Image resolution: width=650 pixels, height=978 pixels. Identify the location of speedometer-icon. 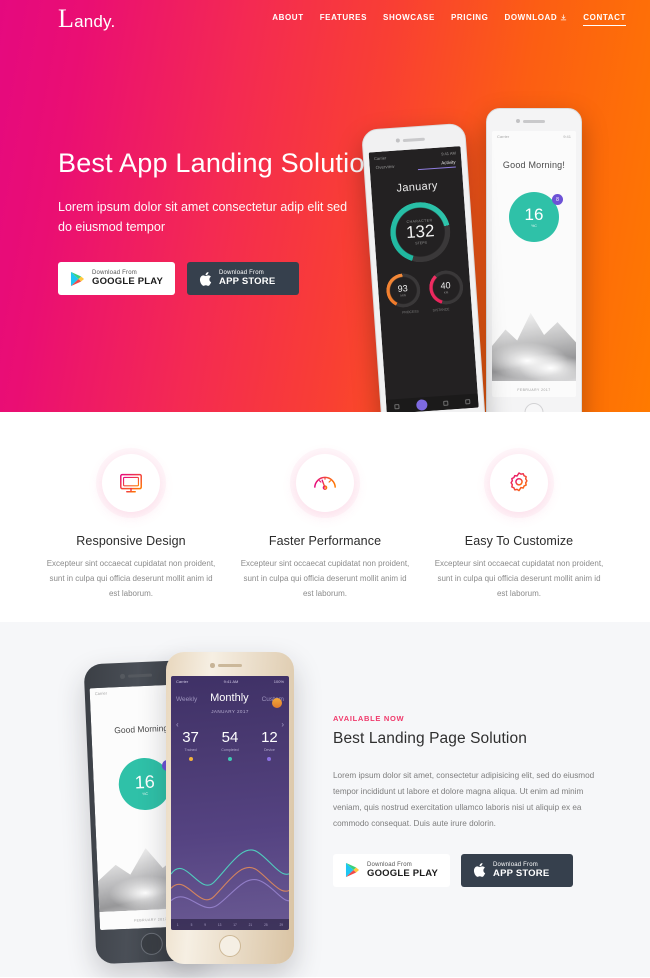
(325, 483).